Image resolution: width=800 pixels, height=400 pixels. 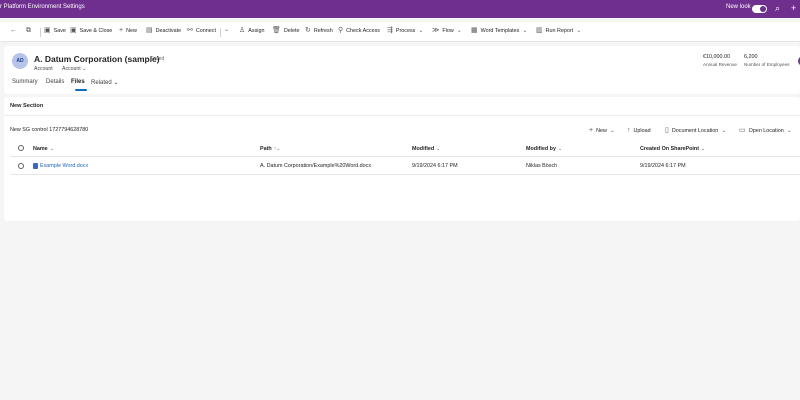 I want to click on column-label: Created On SharePoint, so click(x=670, y=149).